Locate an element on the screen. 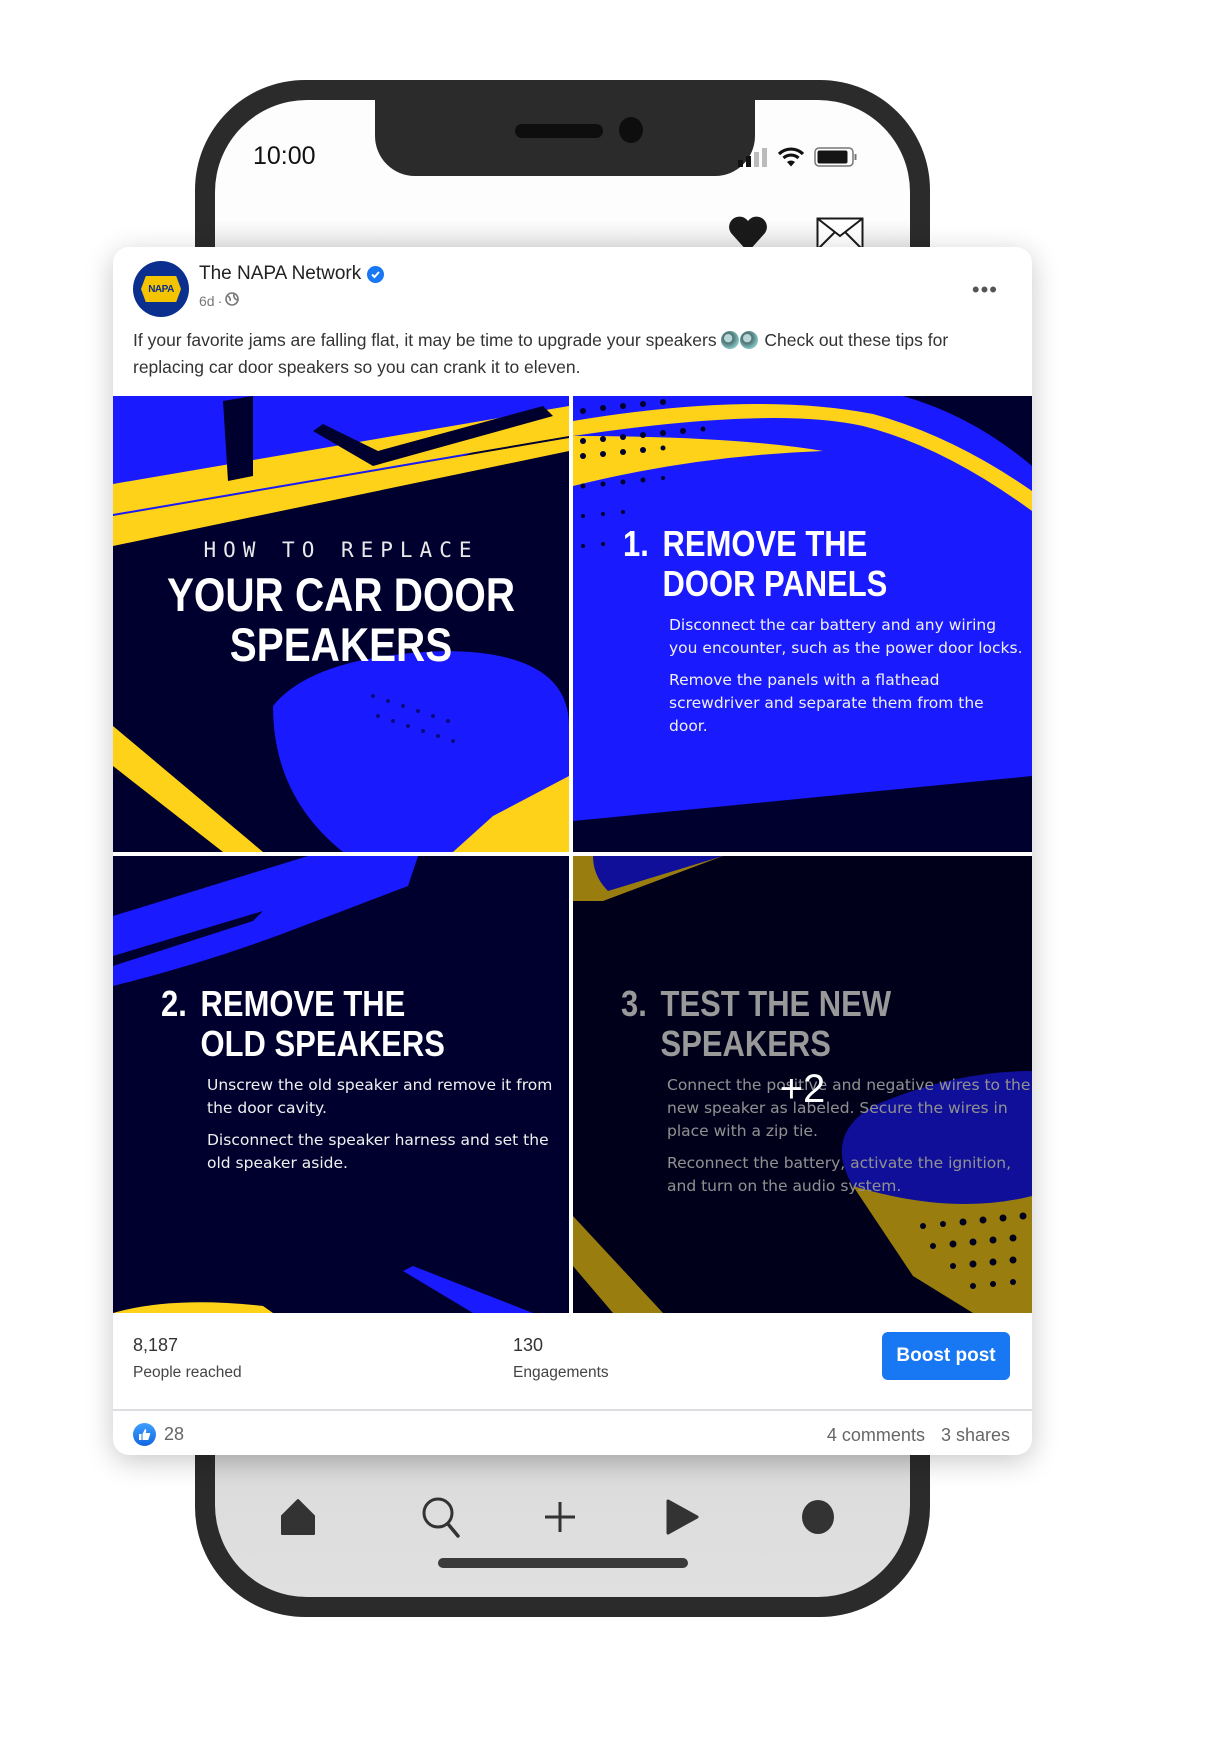 This screenshot has width=1224, height=1752. phone-notch is located at coordinates (565, 138).